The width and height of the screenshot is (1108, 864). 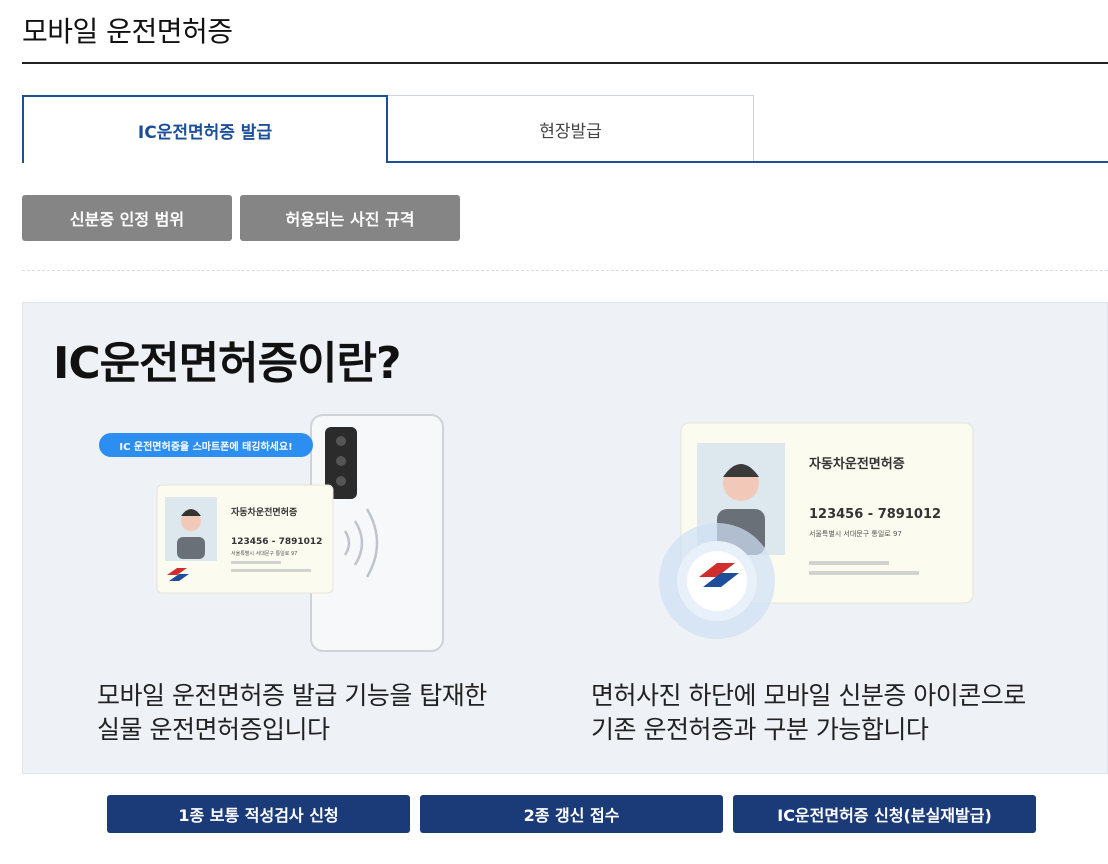 What do you see at coordinates (227, 363) in the screenshot?
I see `panel-heading: IC운전면허증이란?` at bounding box center [227, 363].